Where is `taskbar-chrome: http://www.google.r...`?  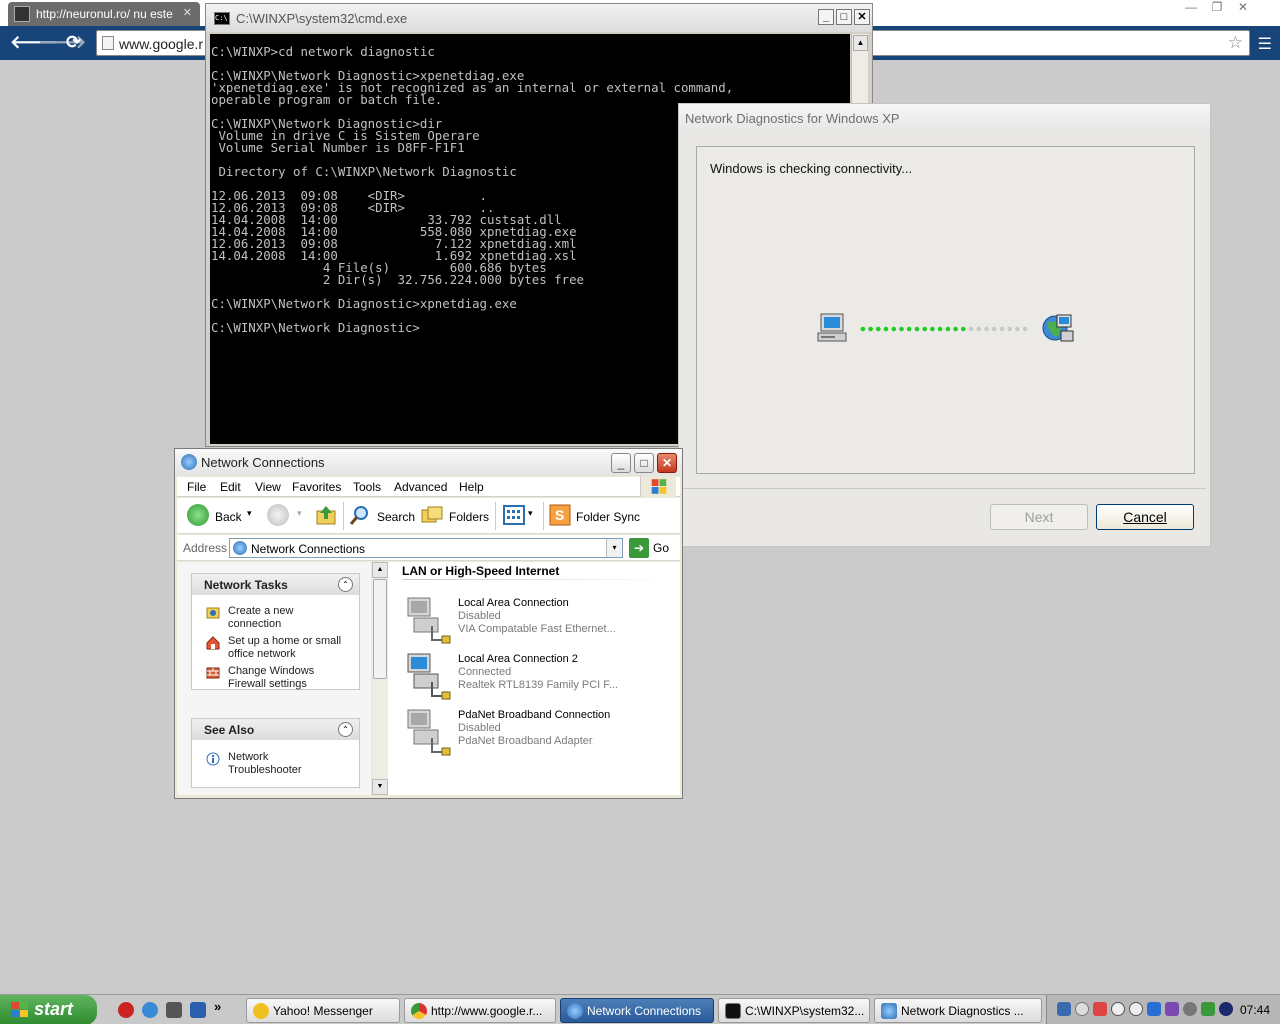 taskbar-chrome: http://www.google.r... is located at coordinates (480, 1010).